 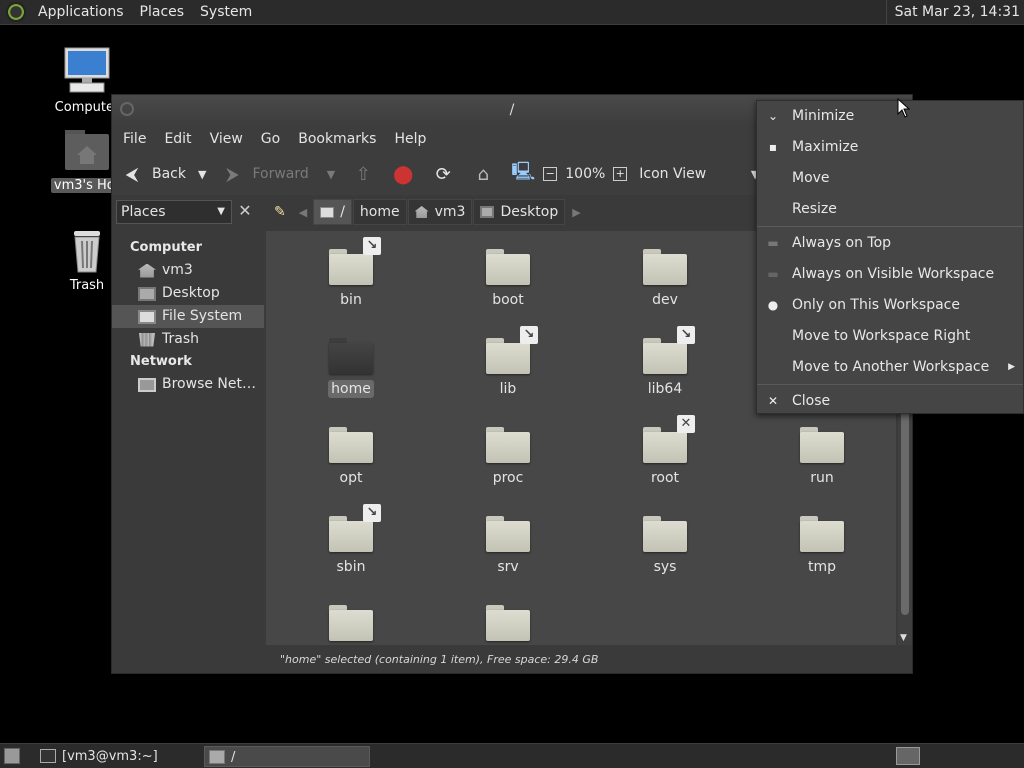 I want to click on sidebar-item-file-system: File System, so click(x=188, y=316).